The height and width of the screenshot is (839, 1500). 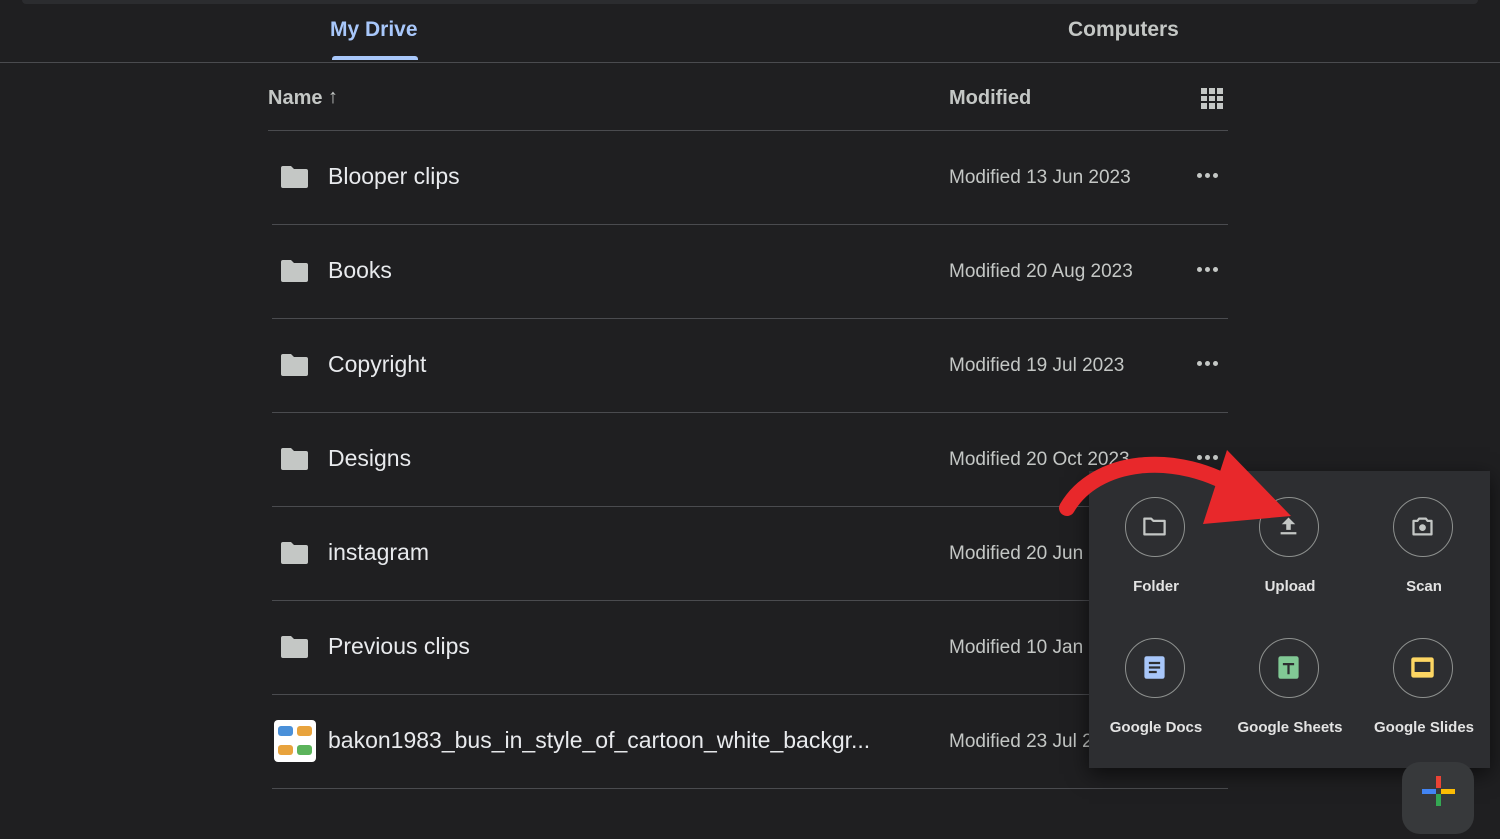 I want to click on plus-icon, so click(x=1438, y=791).